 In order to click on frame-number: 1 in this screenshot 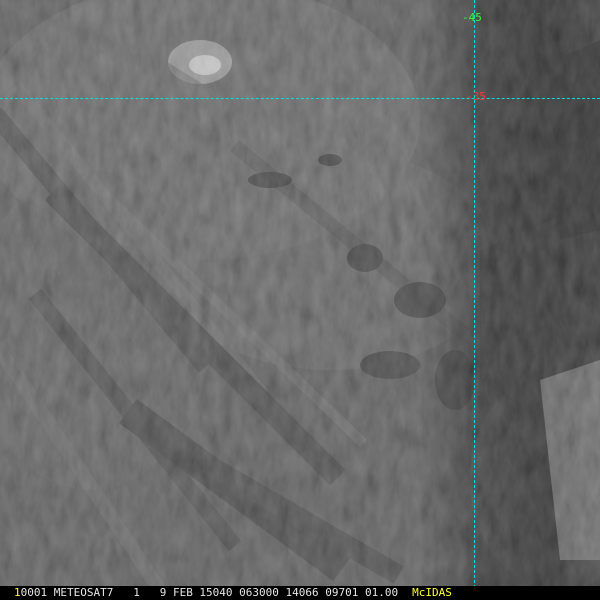, I will do `click(17, 592)`.